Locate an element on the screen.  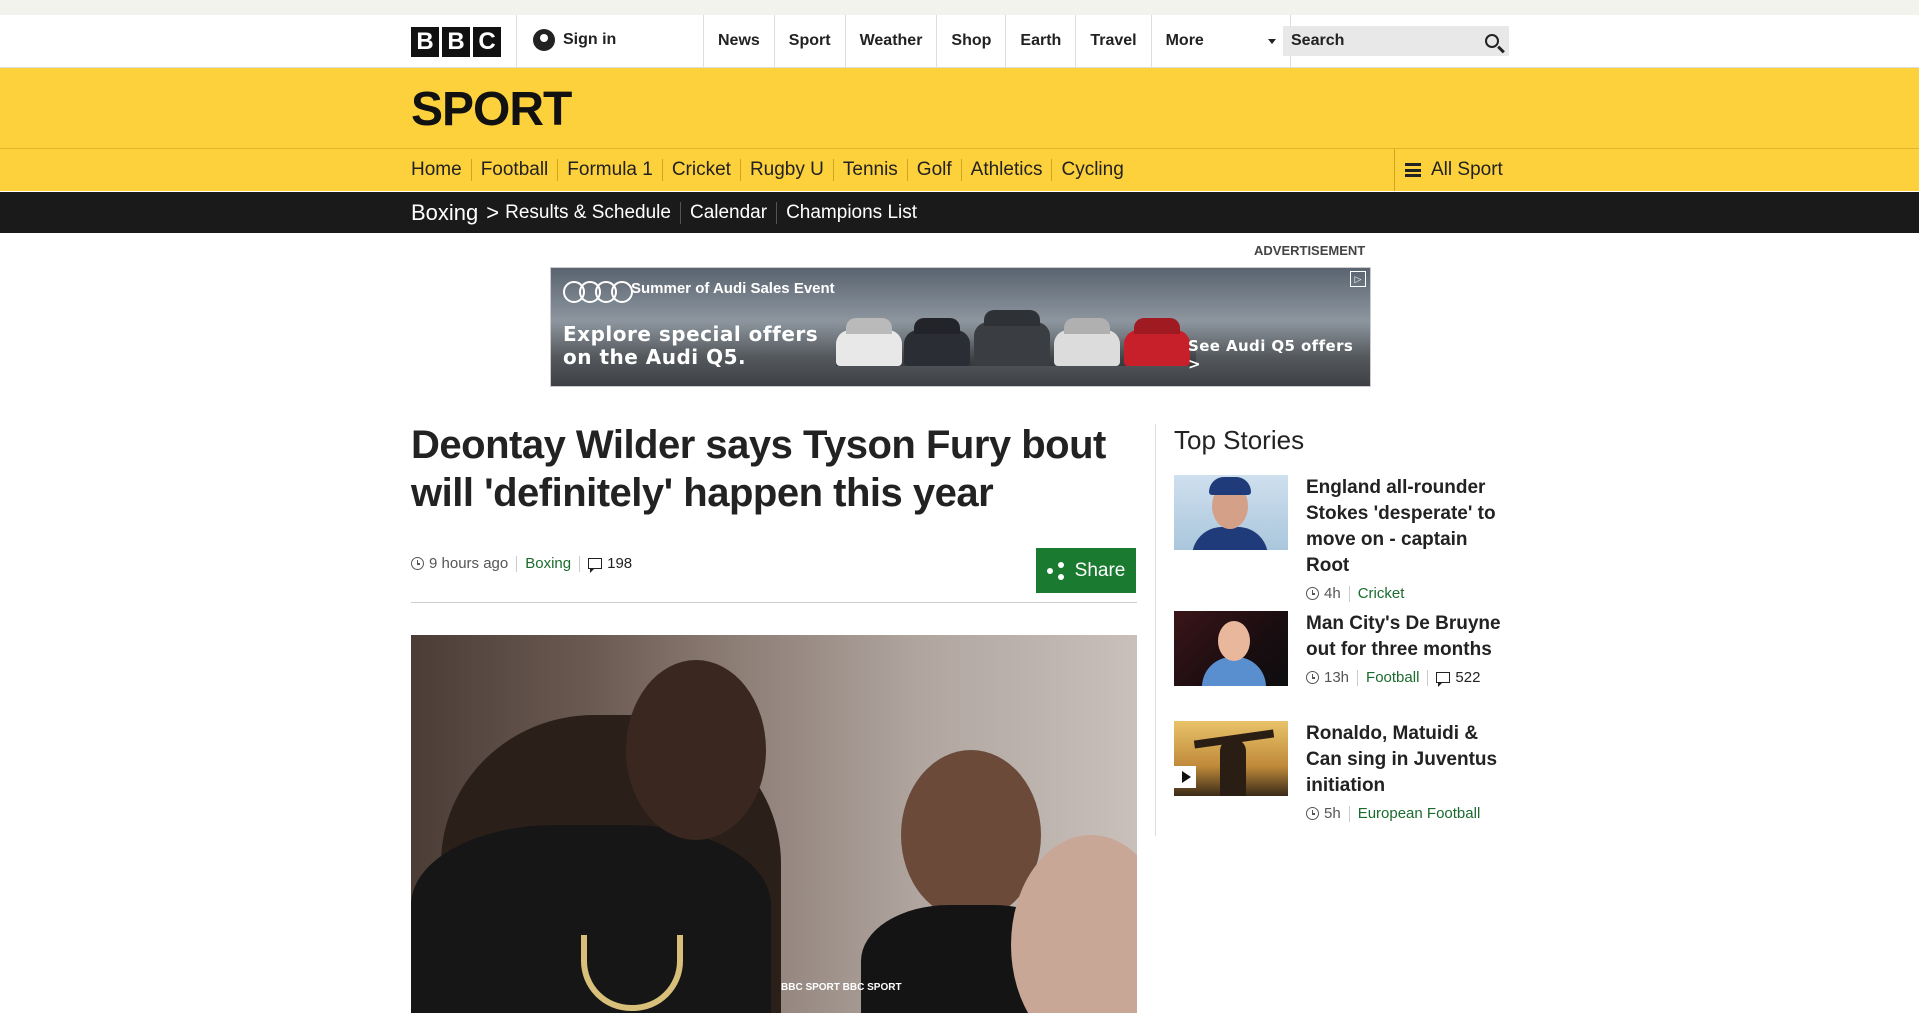
sport-nav-home: Home is located at coordinates (441, 170).